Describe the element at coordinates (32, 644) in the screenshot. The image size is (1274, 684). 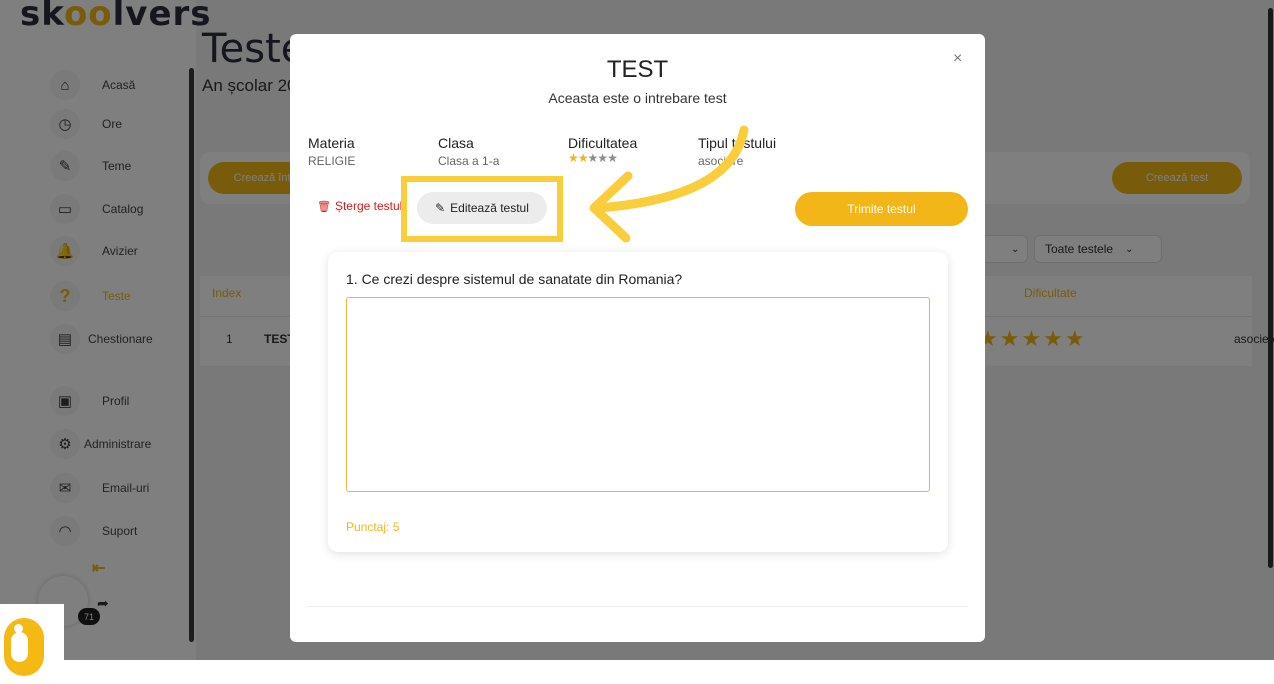
I see `brand-logo` at that location.